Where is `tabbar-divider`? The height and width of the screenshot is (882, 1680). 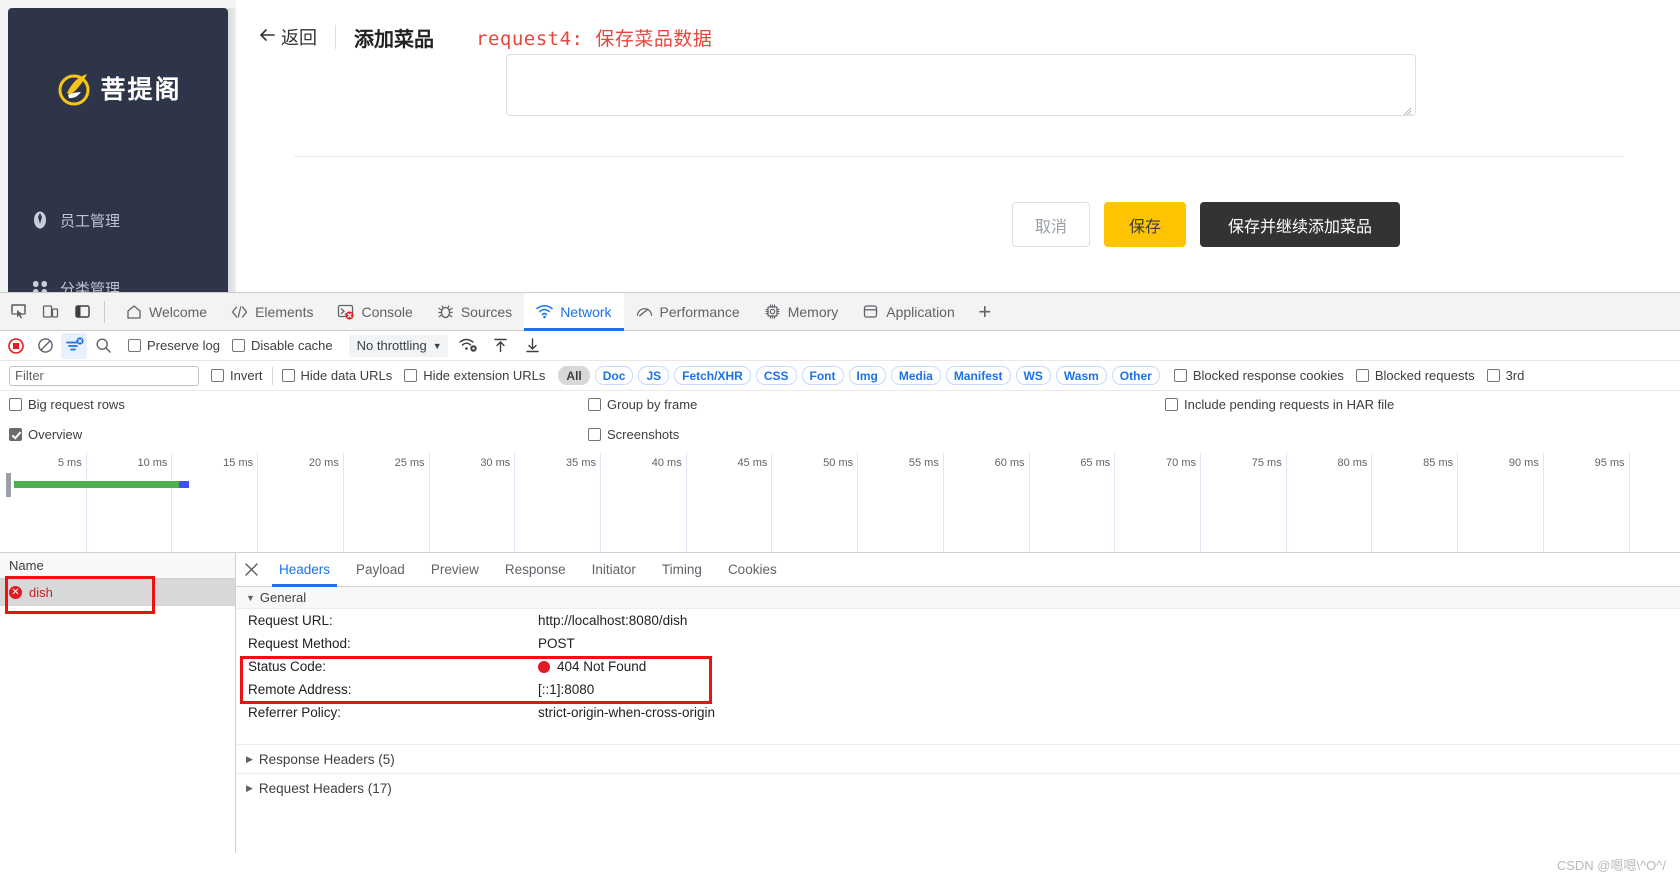
tabbar-divider is located at coordinates (104, 311).